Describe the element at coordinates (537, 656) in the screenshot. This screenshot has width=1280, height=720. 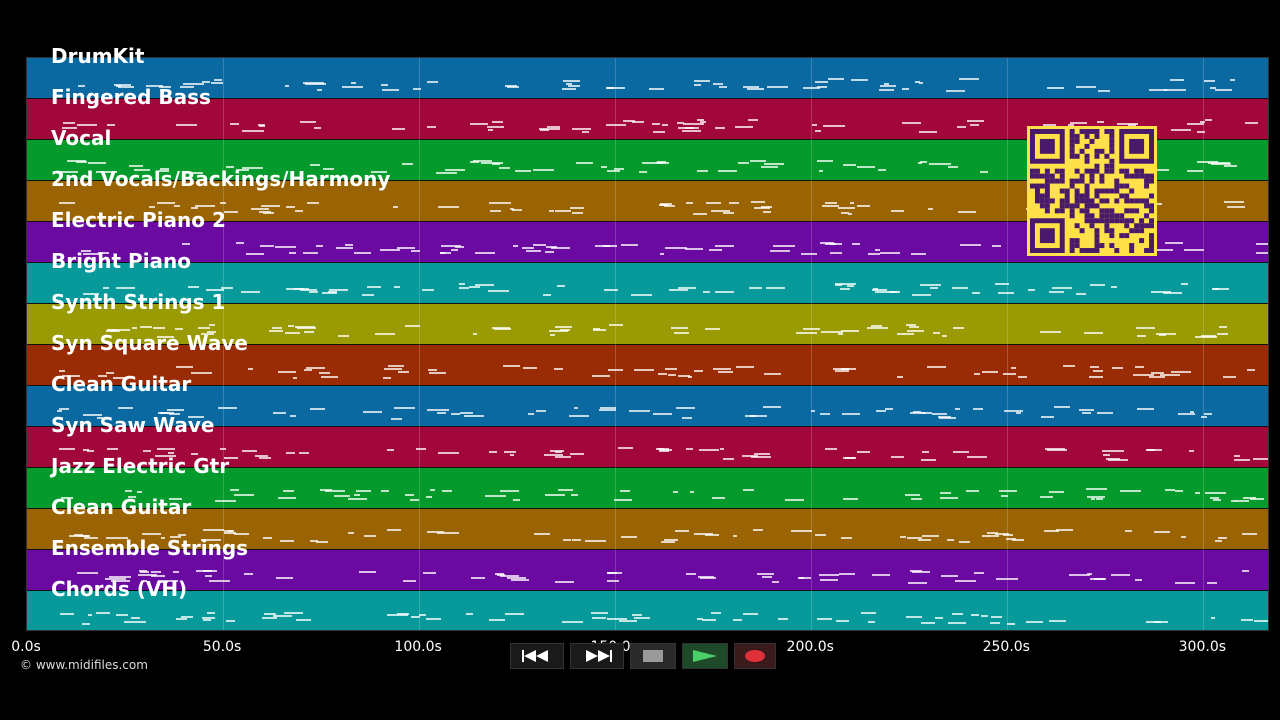
I see `rewind-button` at that location.